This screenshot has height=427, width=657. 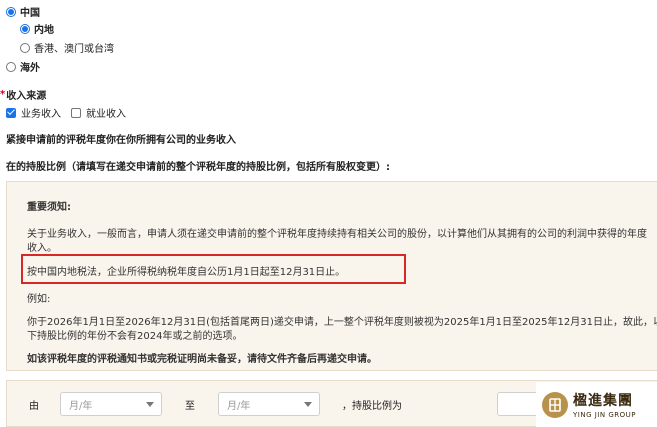 I want to click on checkbox-employment-income, so click(x=76, y=112).